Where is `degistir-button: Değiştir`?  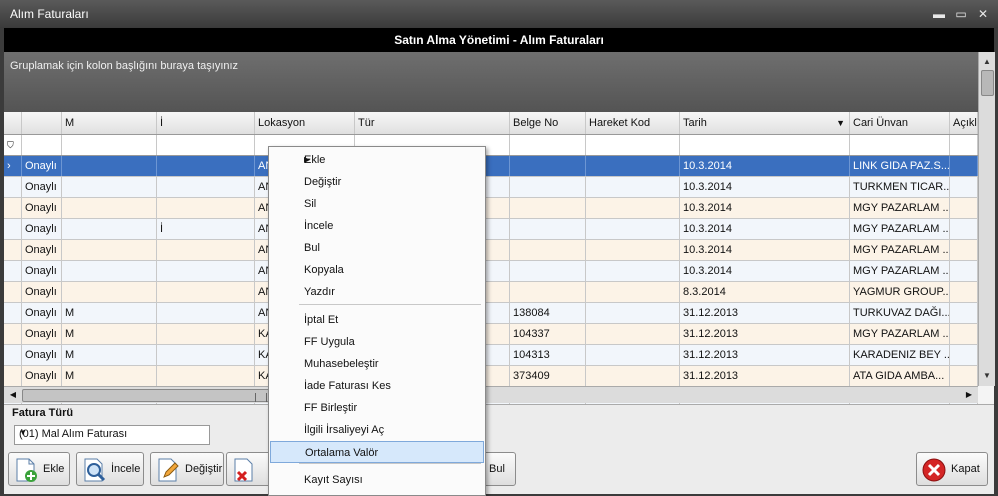
degistir-button: Değiştir is located at coordinates (187, 469).